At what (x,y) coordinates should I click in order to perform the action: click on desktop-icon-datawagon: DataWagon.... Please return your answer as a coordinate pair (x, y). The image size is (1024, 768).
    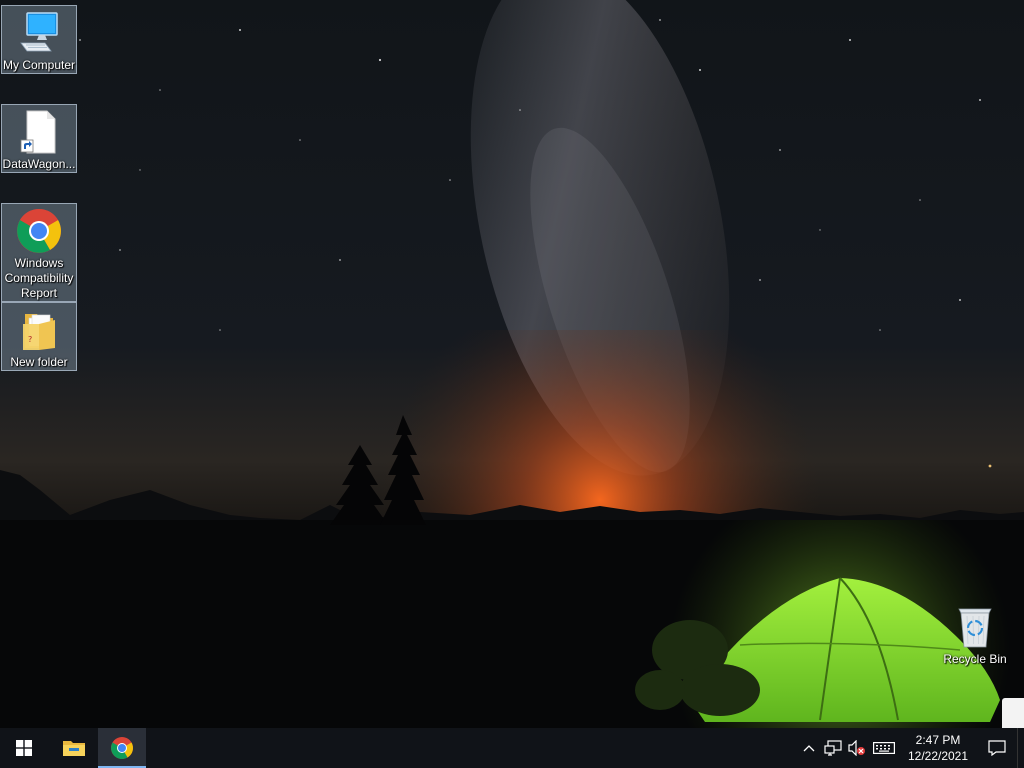
    Looking at the image, I should click on (39, 138).